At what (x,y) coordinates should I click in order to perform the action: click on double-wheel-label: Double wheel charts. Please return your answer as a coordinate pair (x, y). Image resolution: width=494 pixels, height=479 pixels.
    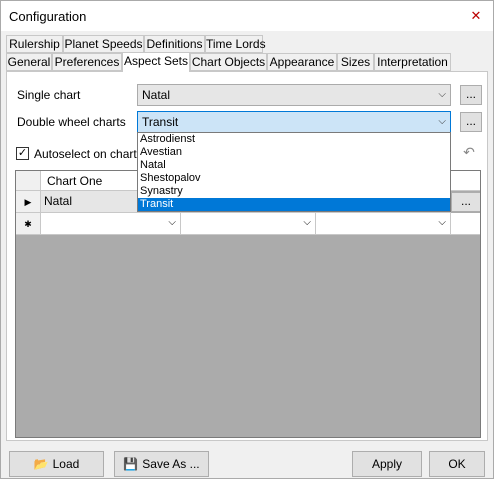
    Looking at the image, I should click on (71, 122).